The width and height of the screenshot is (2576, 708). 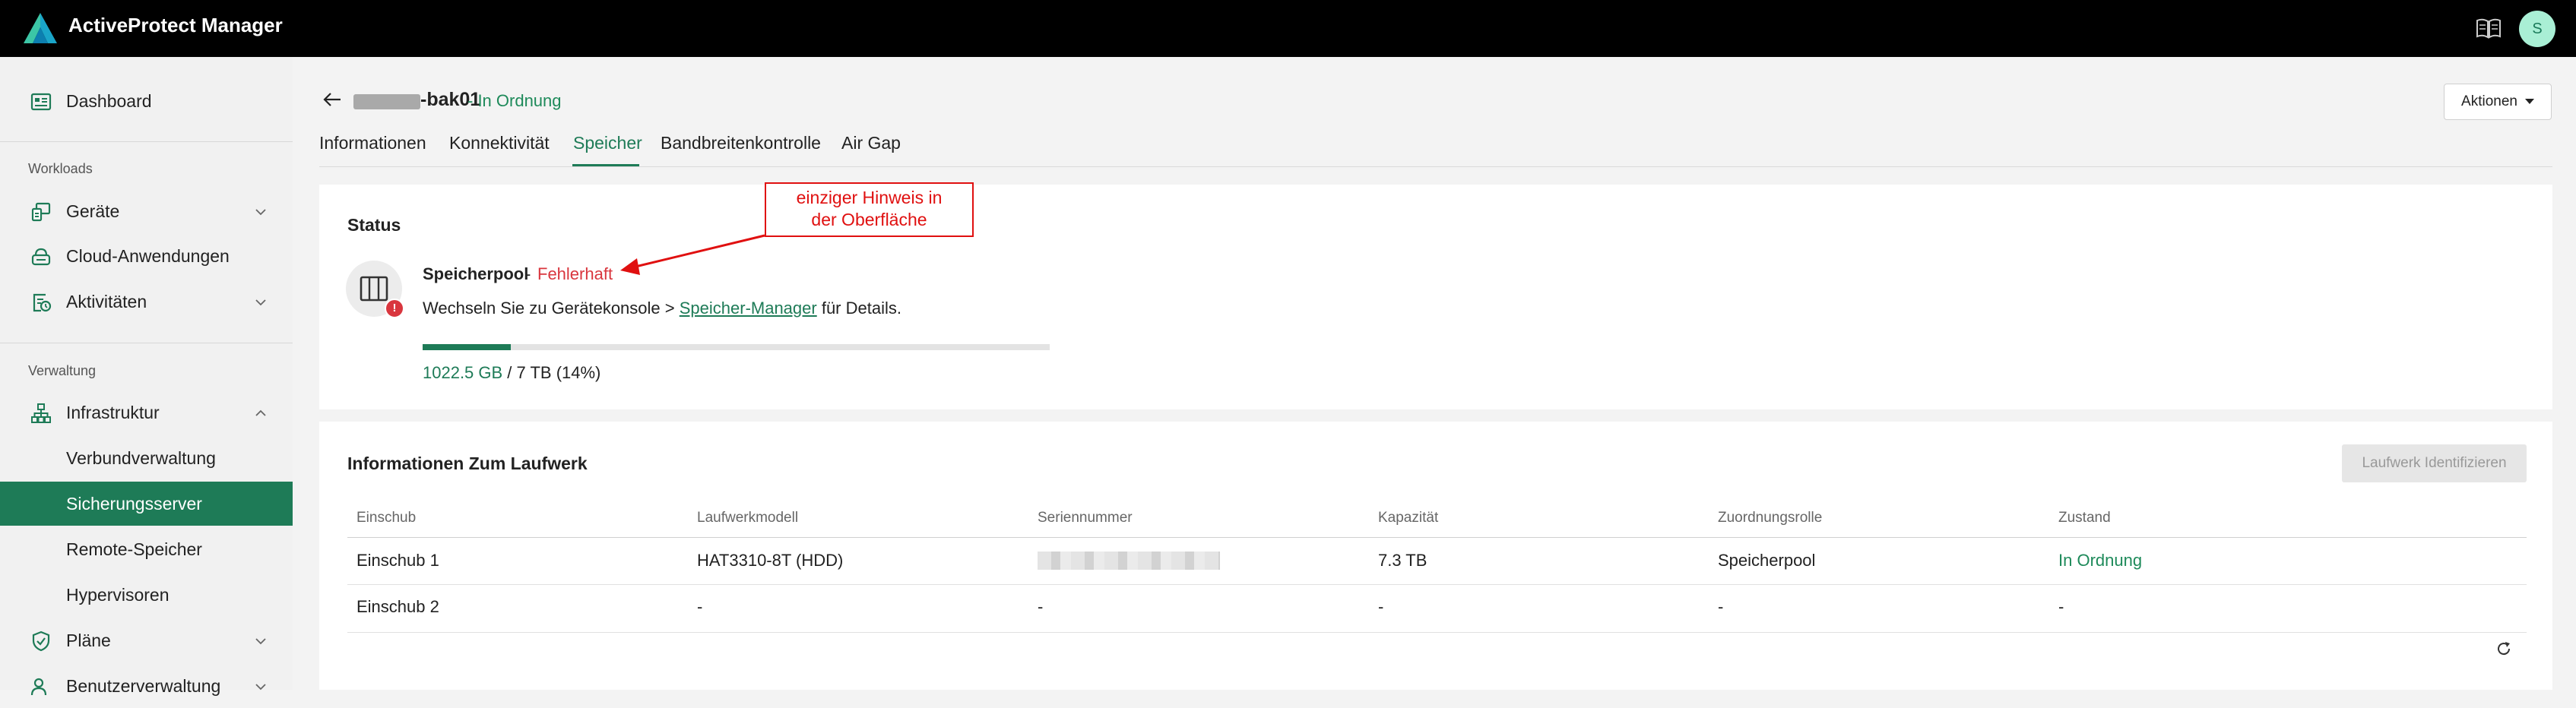 What do you see at coordinates (1721, 606) in the screenshot?
I see `cell-role: -` at bounding box center [1721, 606].